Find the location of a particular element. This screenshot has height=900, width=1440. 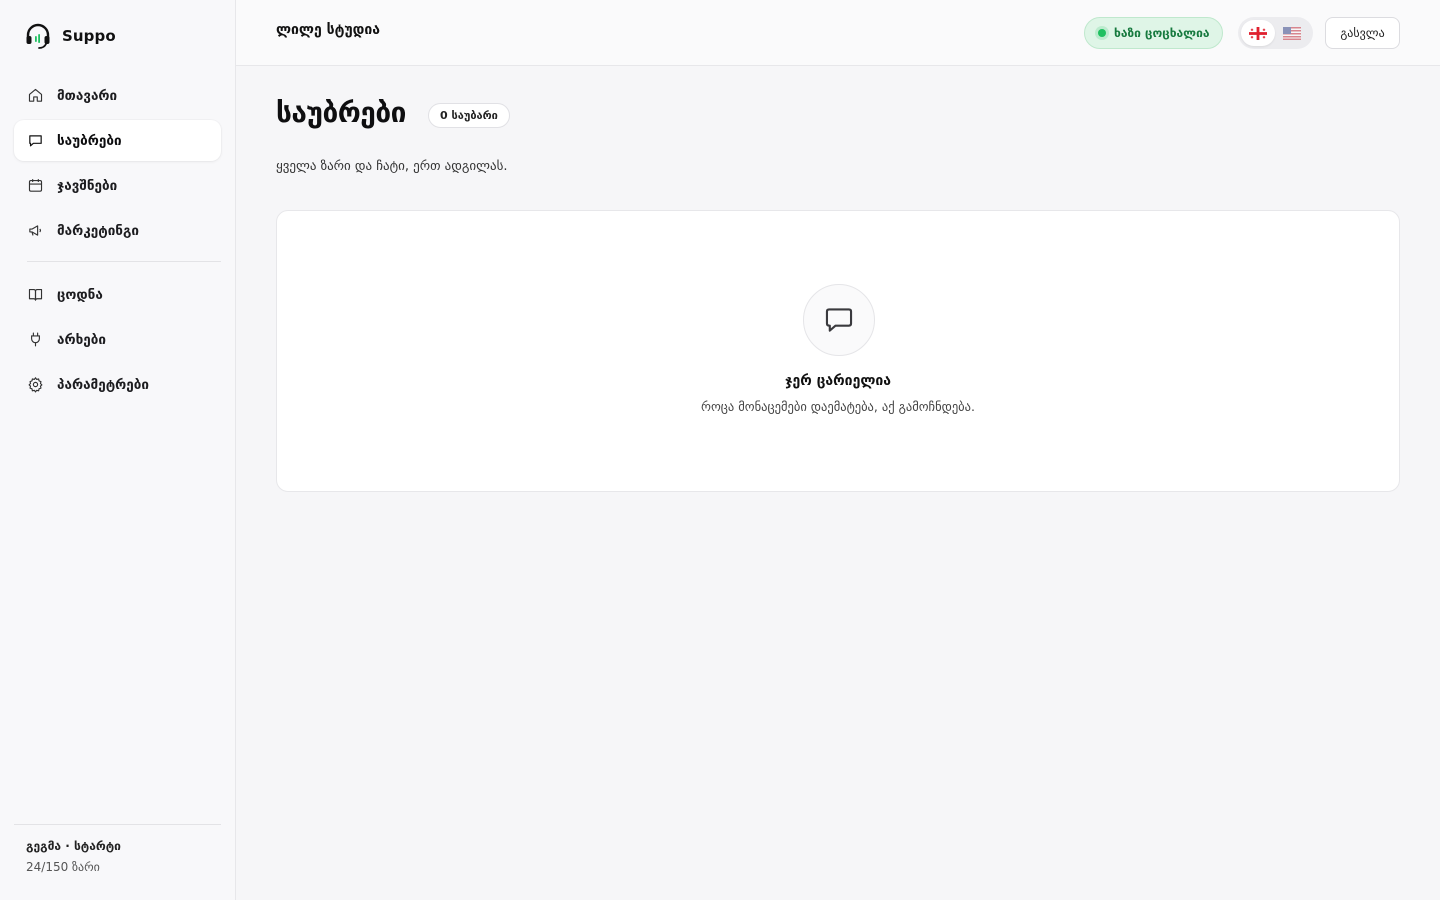

sidebar-item-conversations: საუბრები is located at coordinates (117, 140).